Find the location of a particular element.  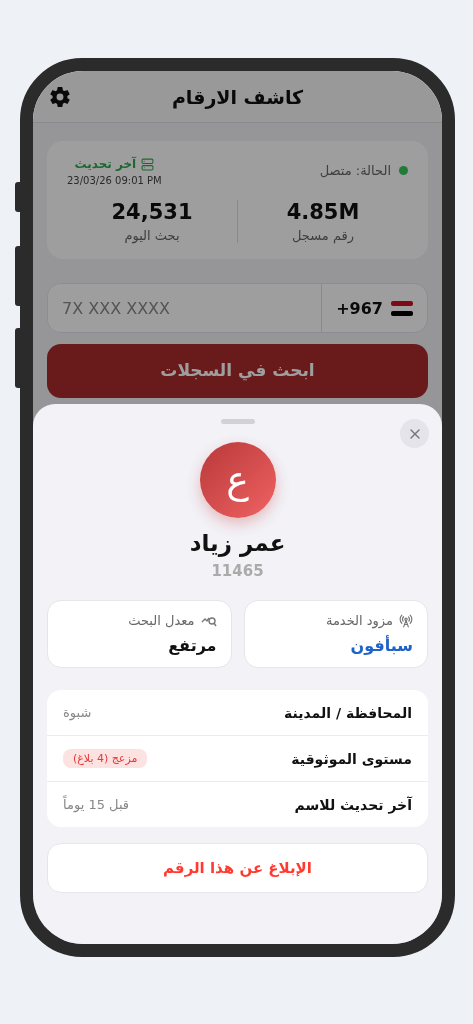

server-icon is located at coordinates (148, 164).